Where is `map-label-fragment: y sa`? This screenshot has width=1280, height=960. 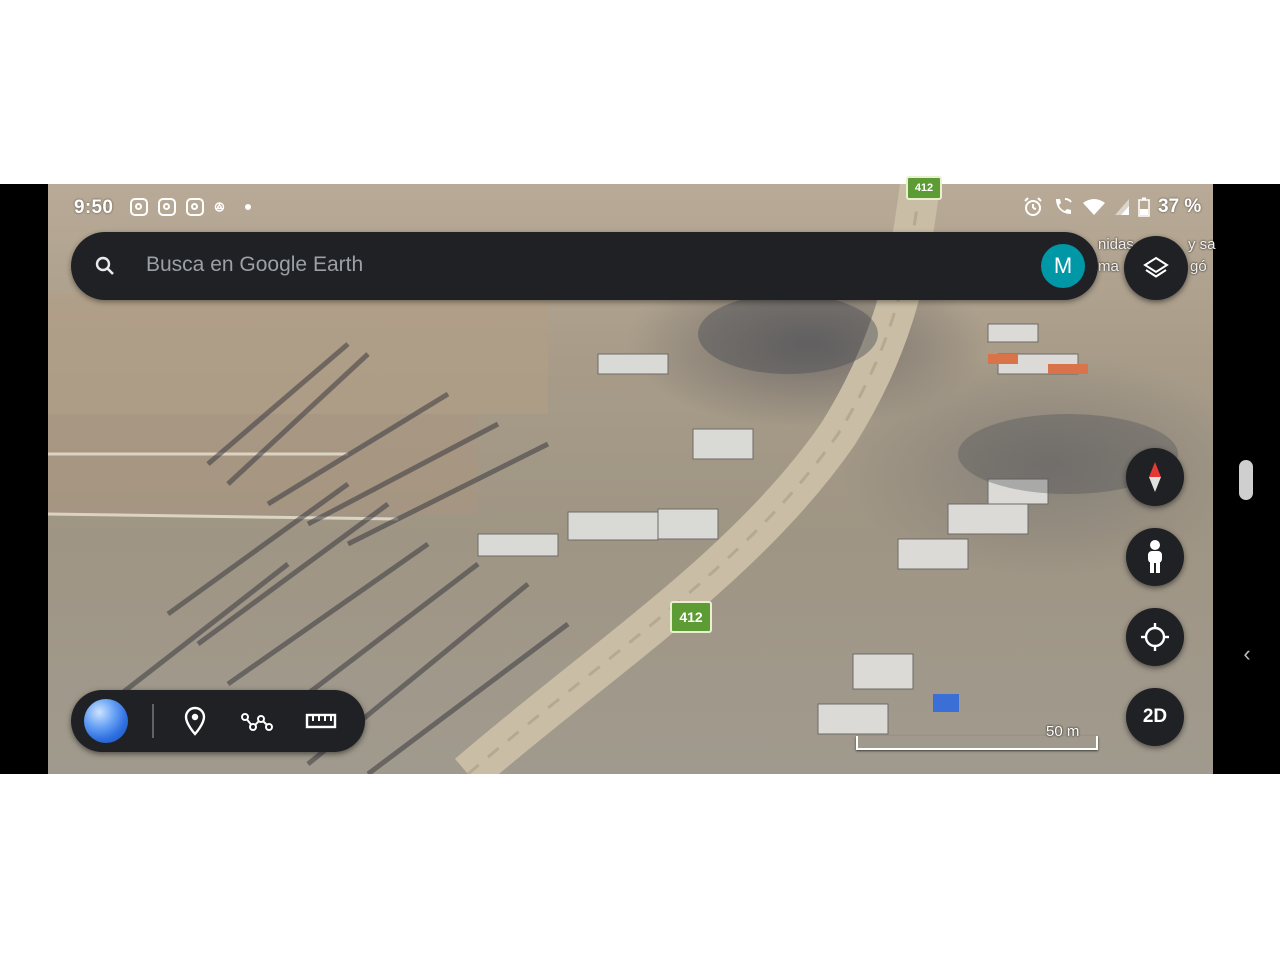
map-label-fragment: y sa is located at coordinates (1202, 244).